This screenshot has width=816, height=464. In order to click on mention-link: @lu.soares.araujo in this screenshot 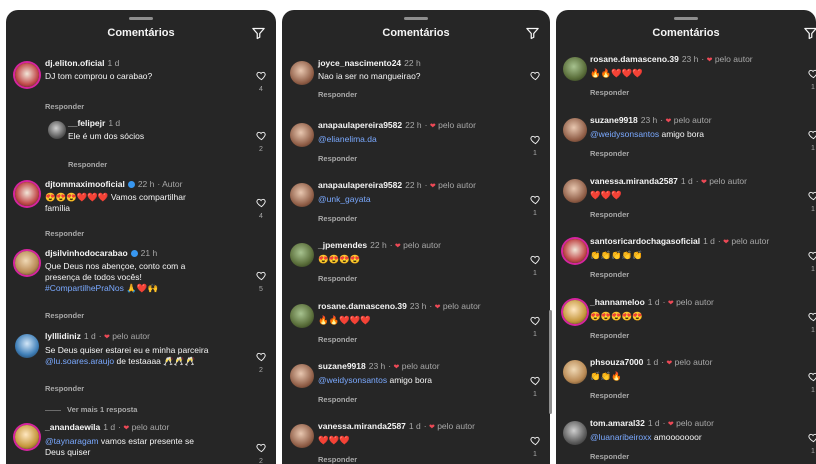, I will do `click(79, 361)`.